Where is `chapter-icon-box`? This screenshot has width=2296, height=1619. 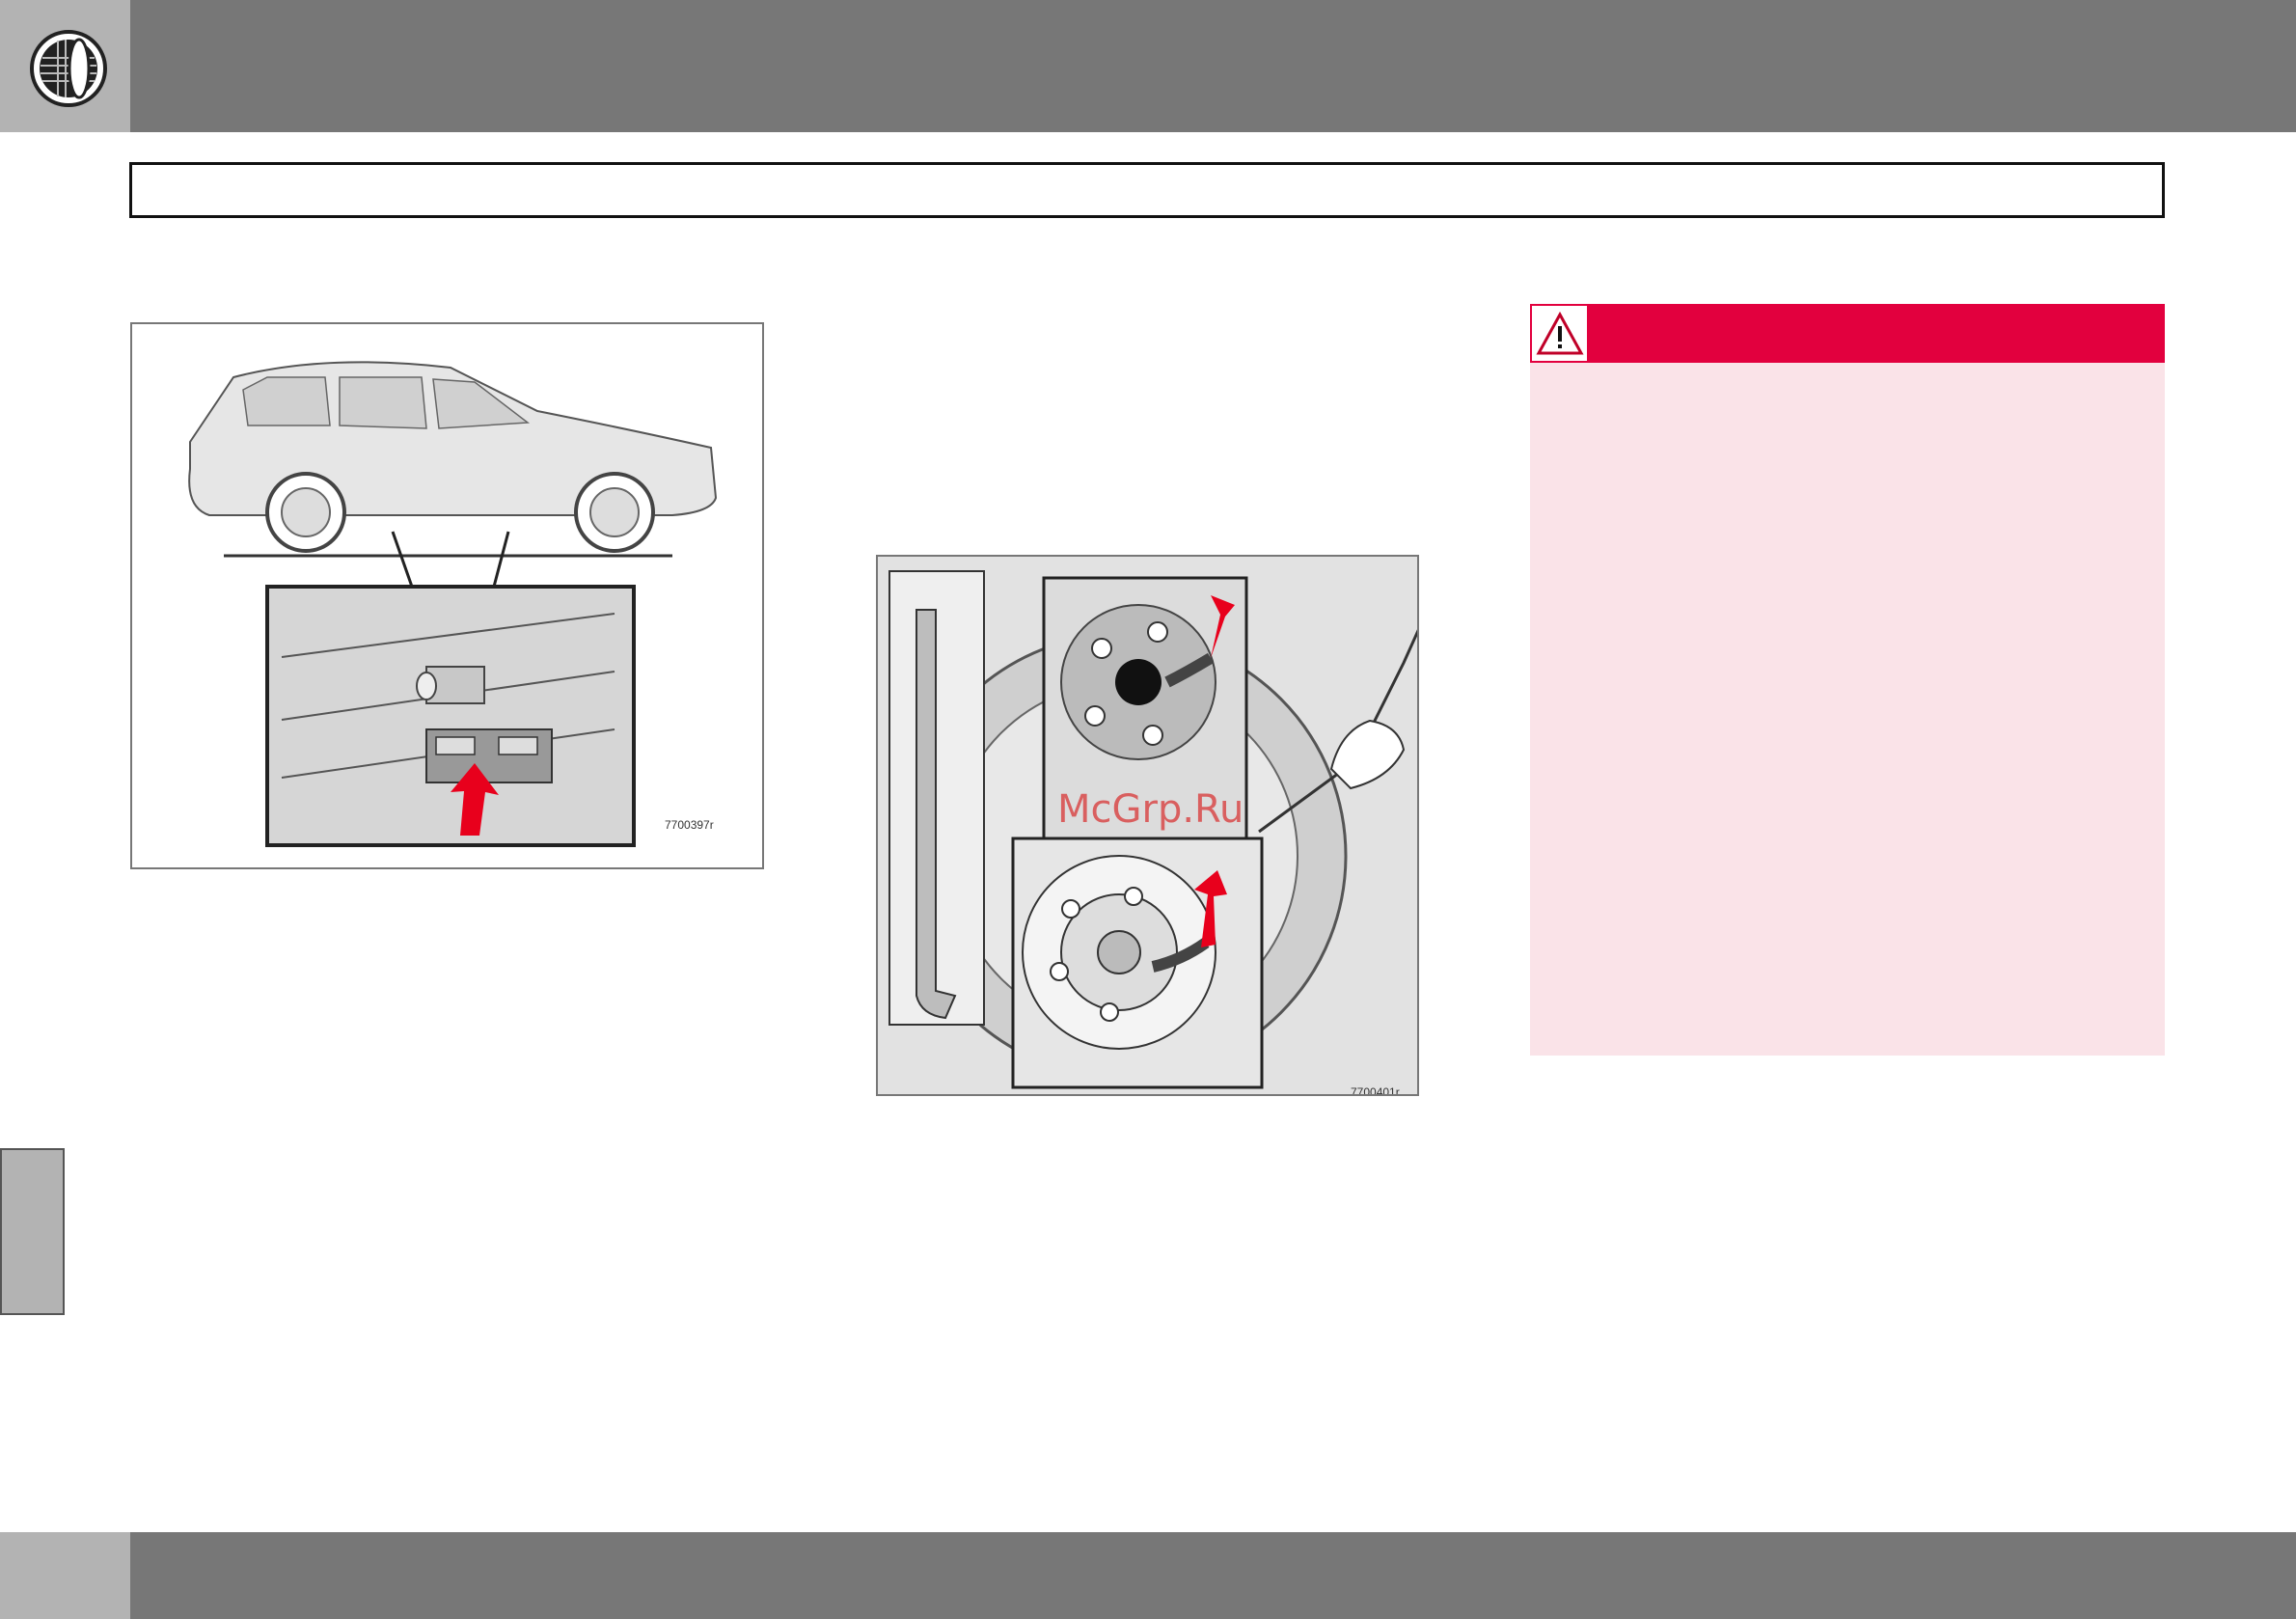
chapter-icon-box is located at coordinates (65, 66).